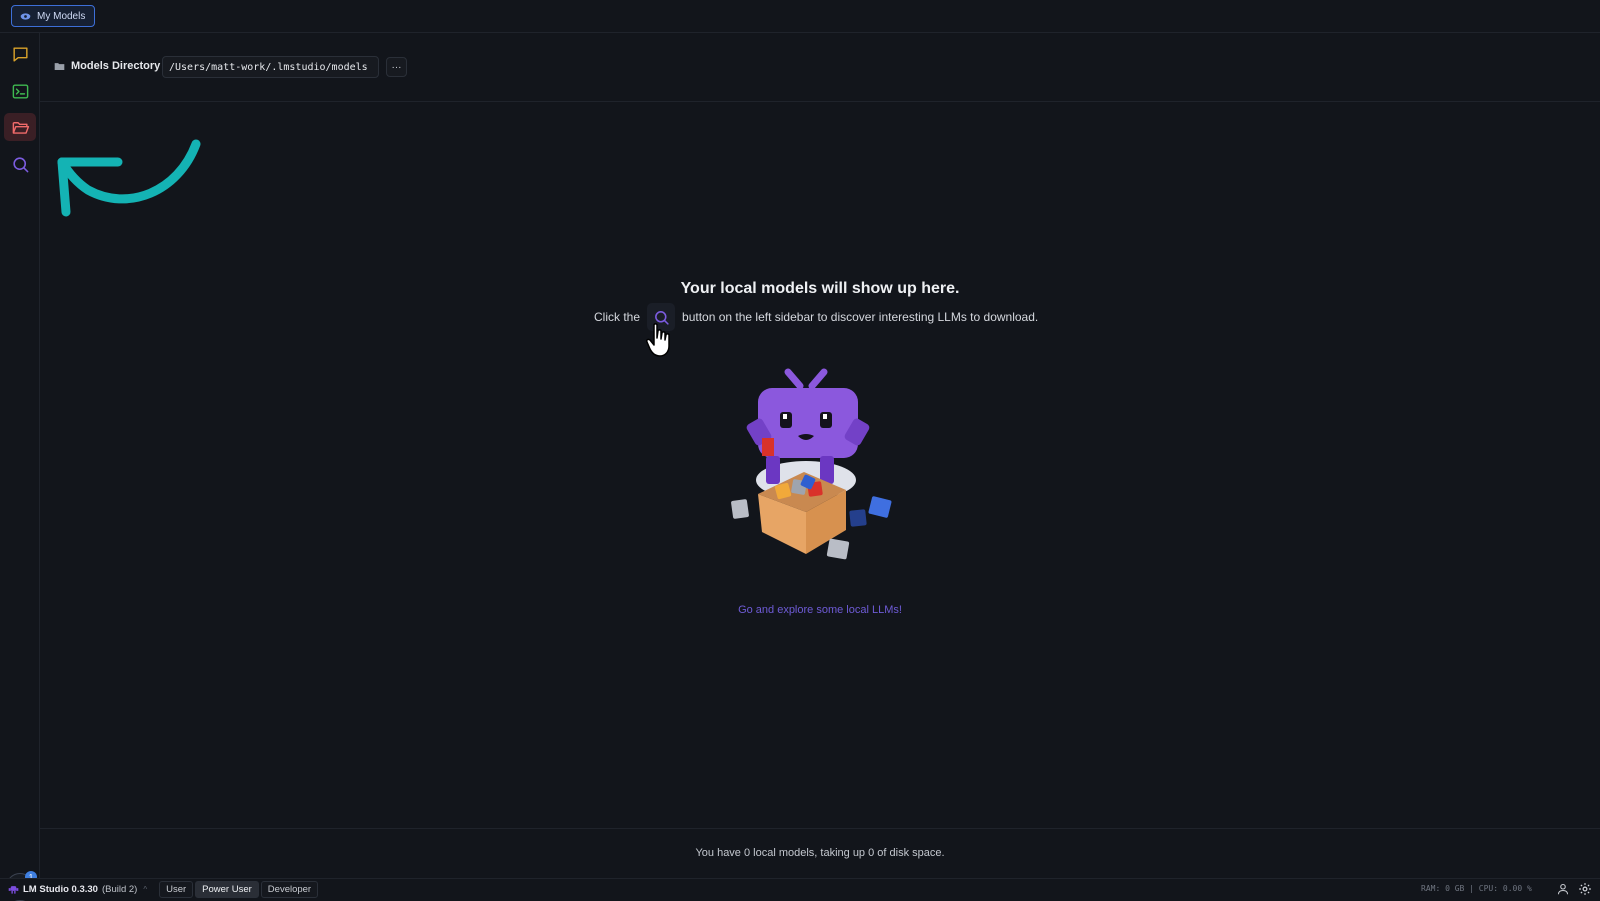 The width and height of the screenshot is (1600, 901). I want to click on folder-icon, so click(59, 66).